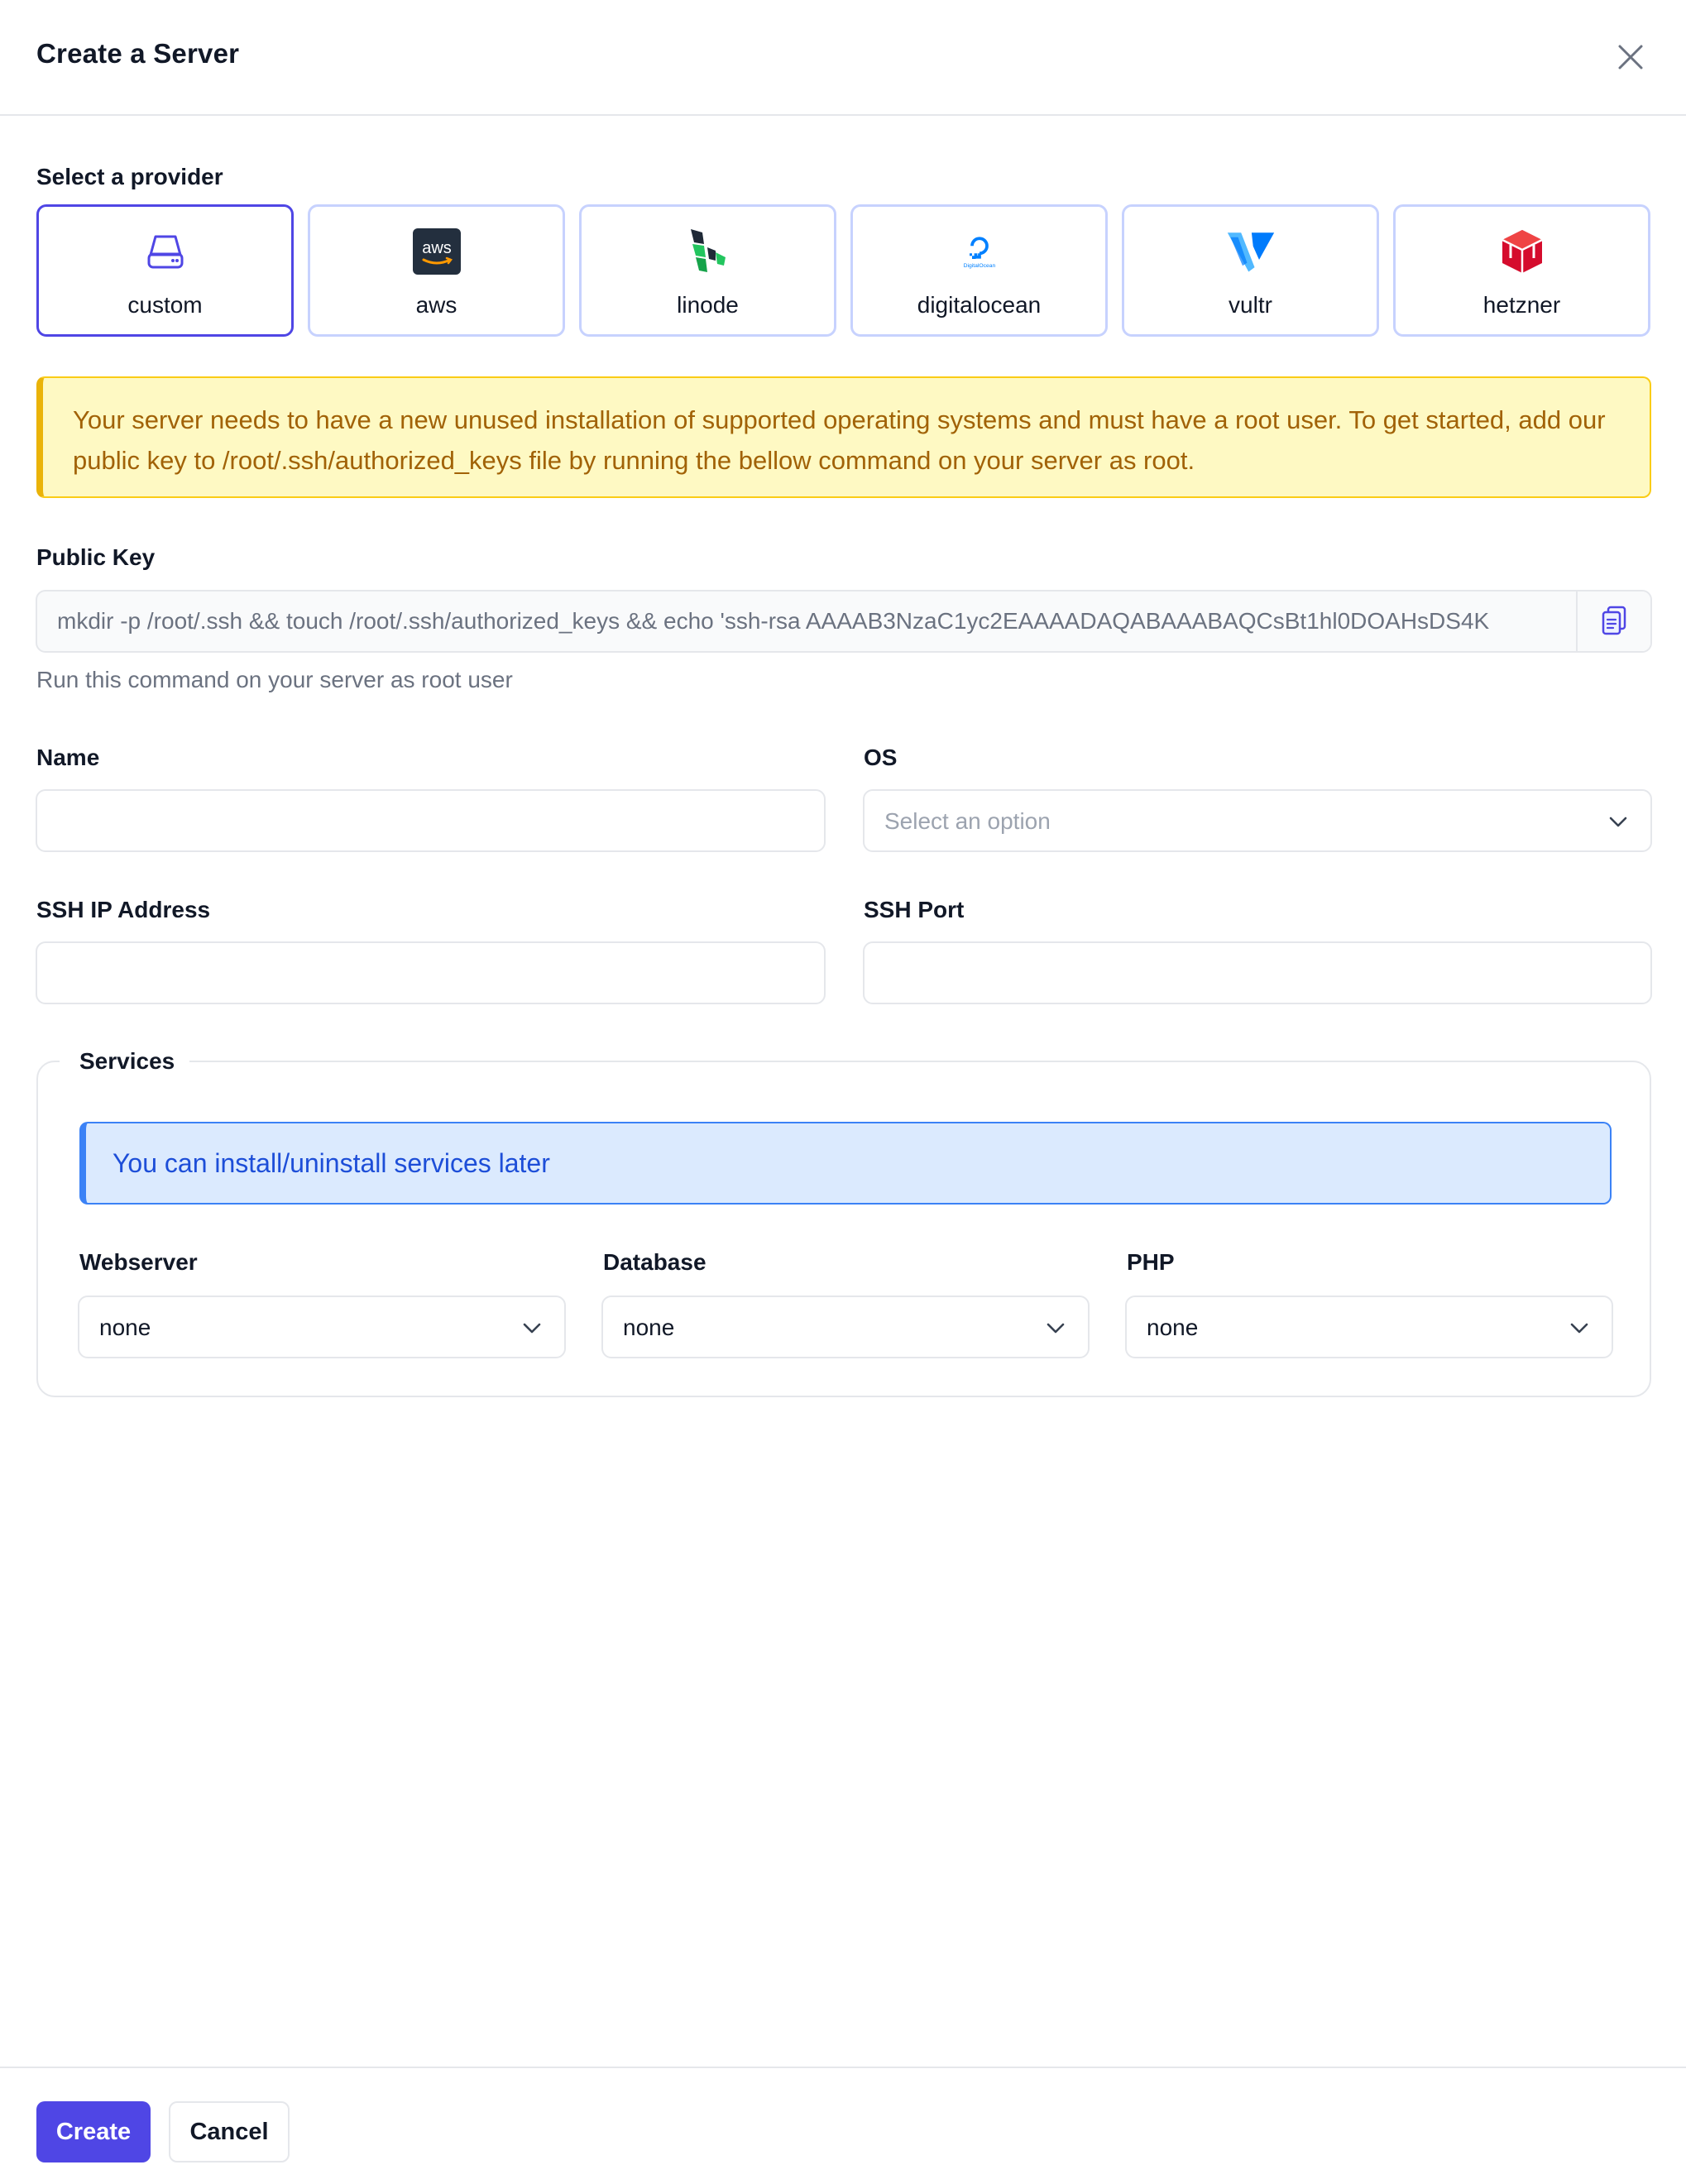  I want to click on provider-vultr: vultr, so click(1250, 270).